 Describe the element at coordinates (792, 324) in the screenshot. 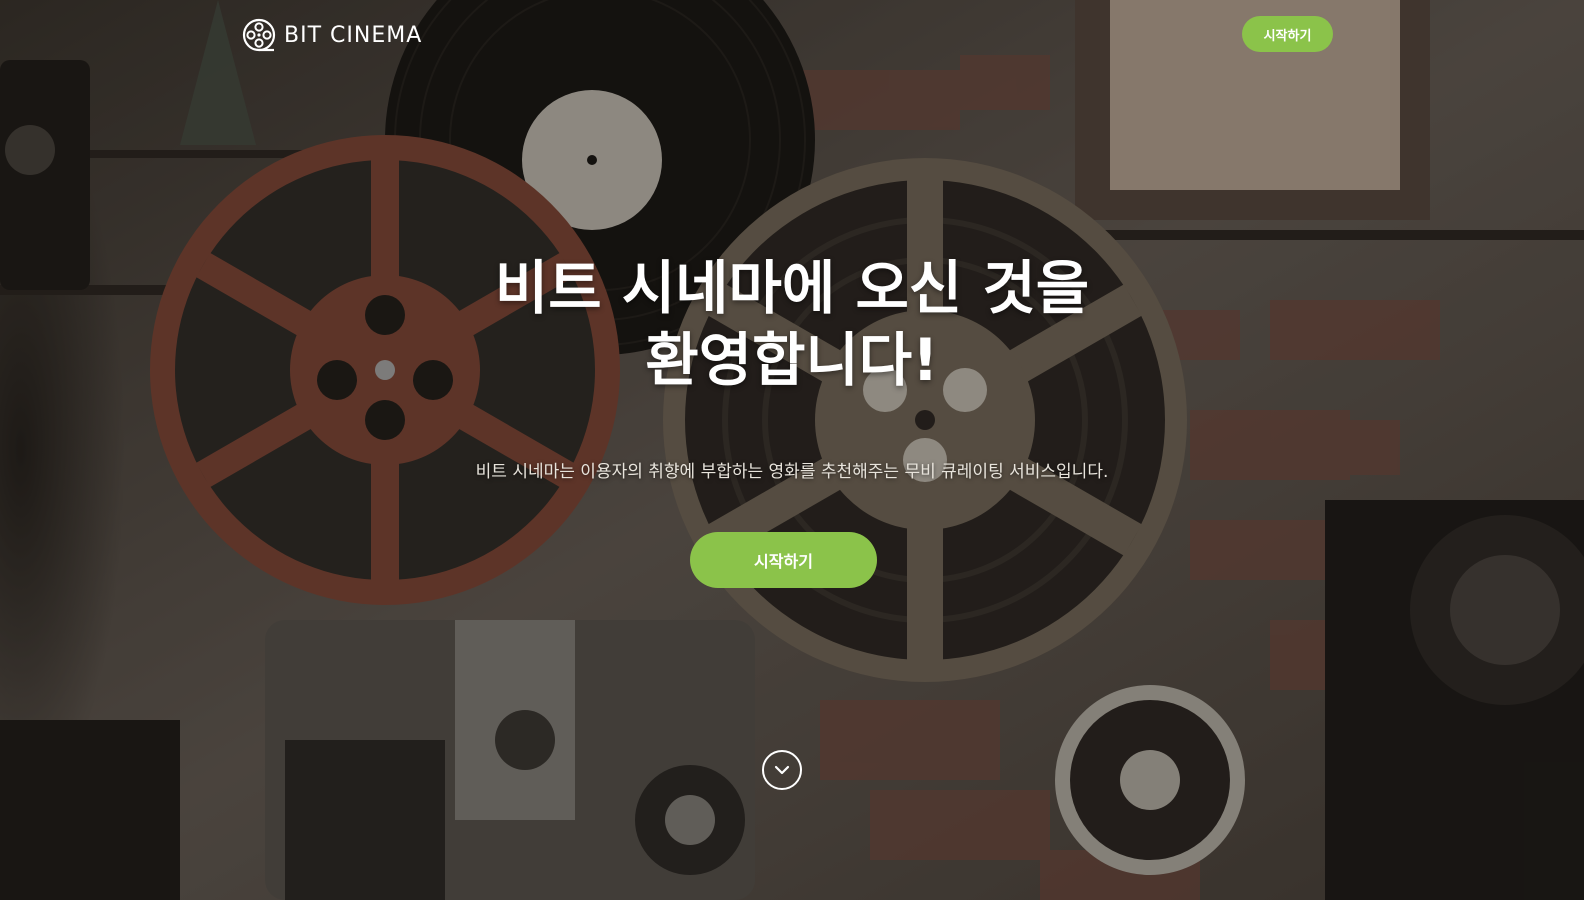

I see `hero-headline: 비트 시네마에 오신 것을 환영합니다!` at that location.